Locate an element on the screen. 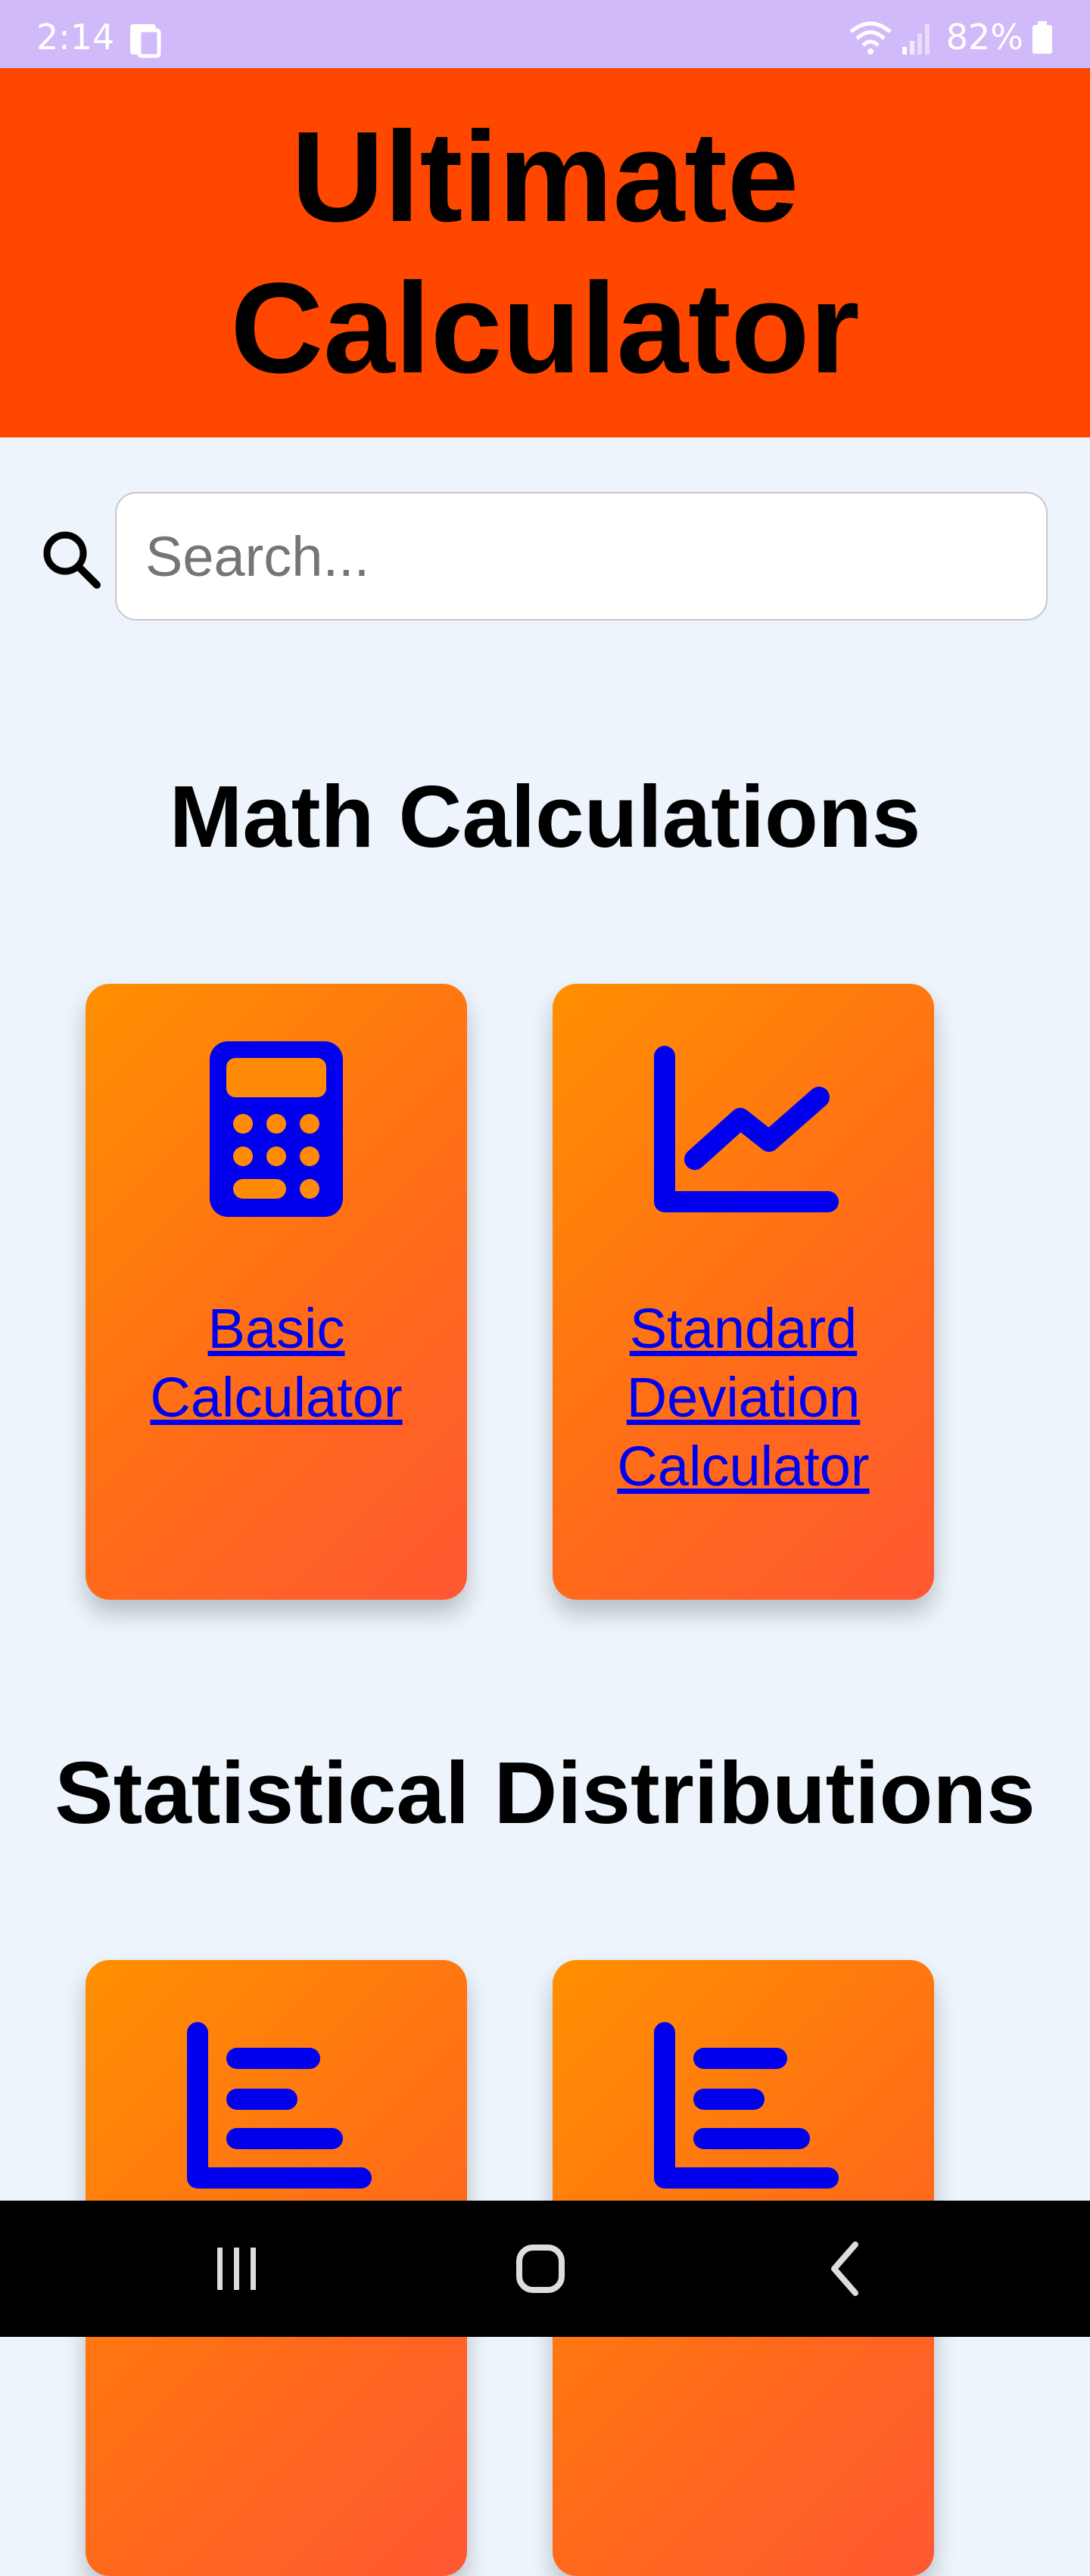 This screenshot has height=2576, width=1090. search-row is located at coordinates (545, 558).